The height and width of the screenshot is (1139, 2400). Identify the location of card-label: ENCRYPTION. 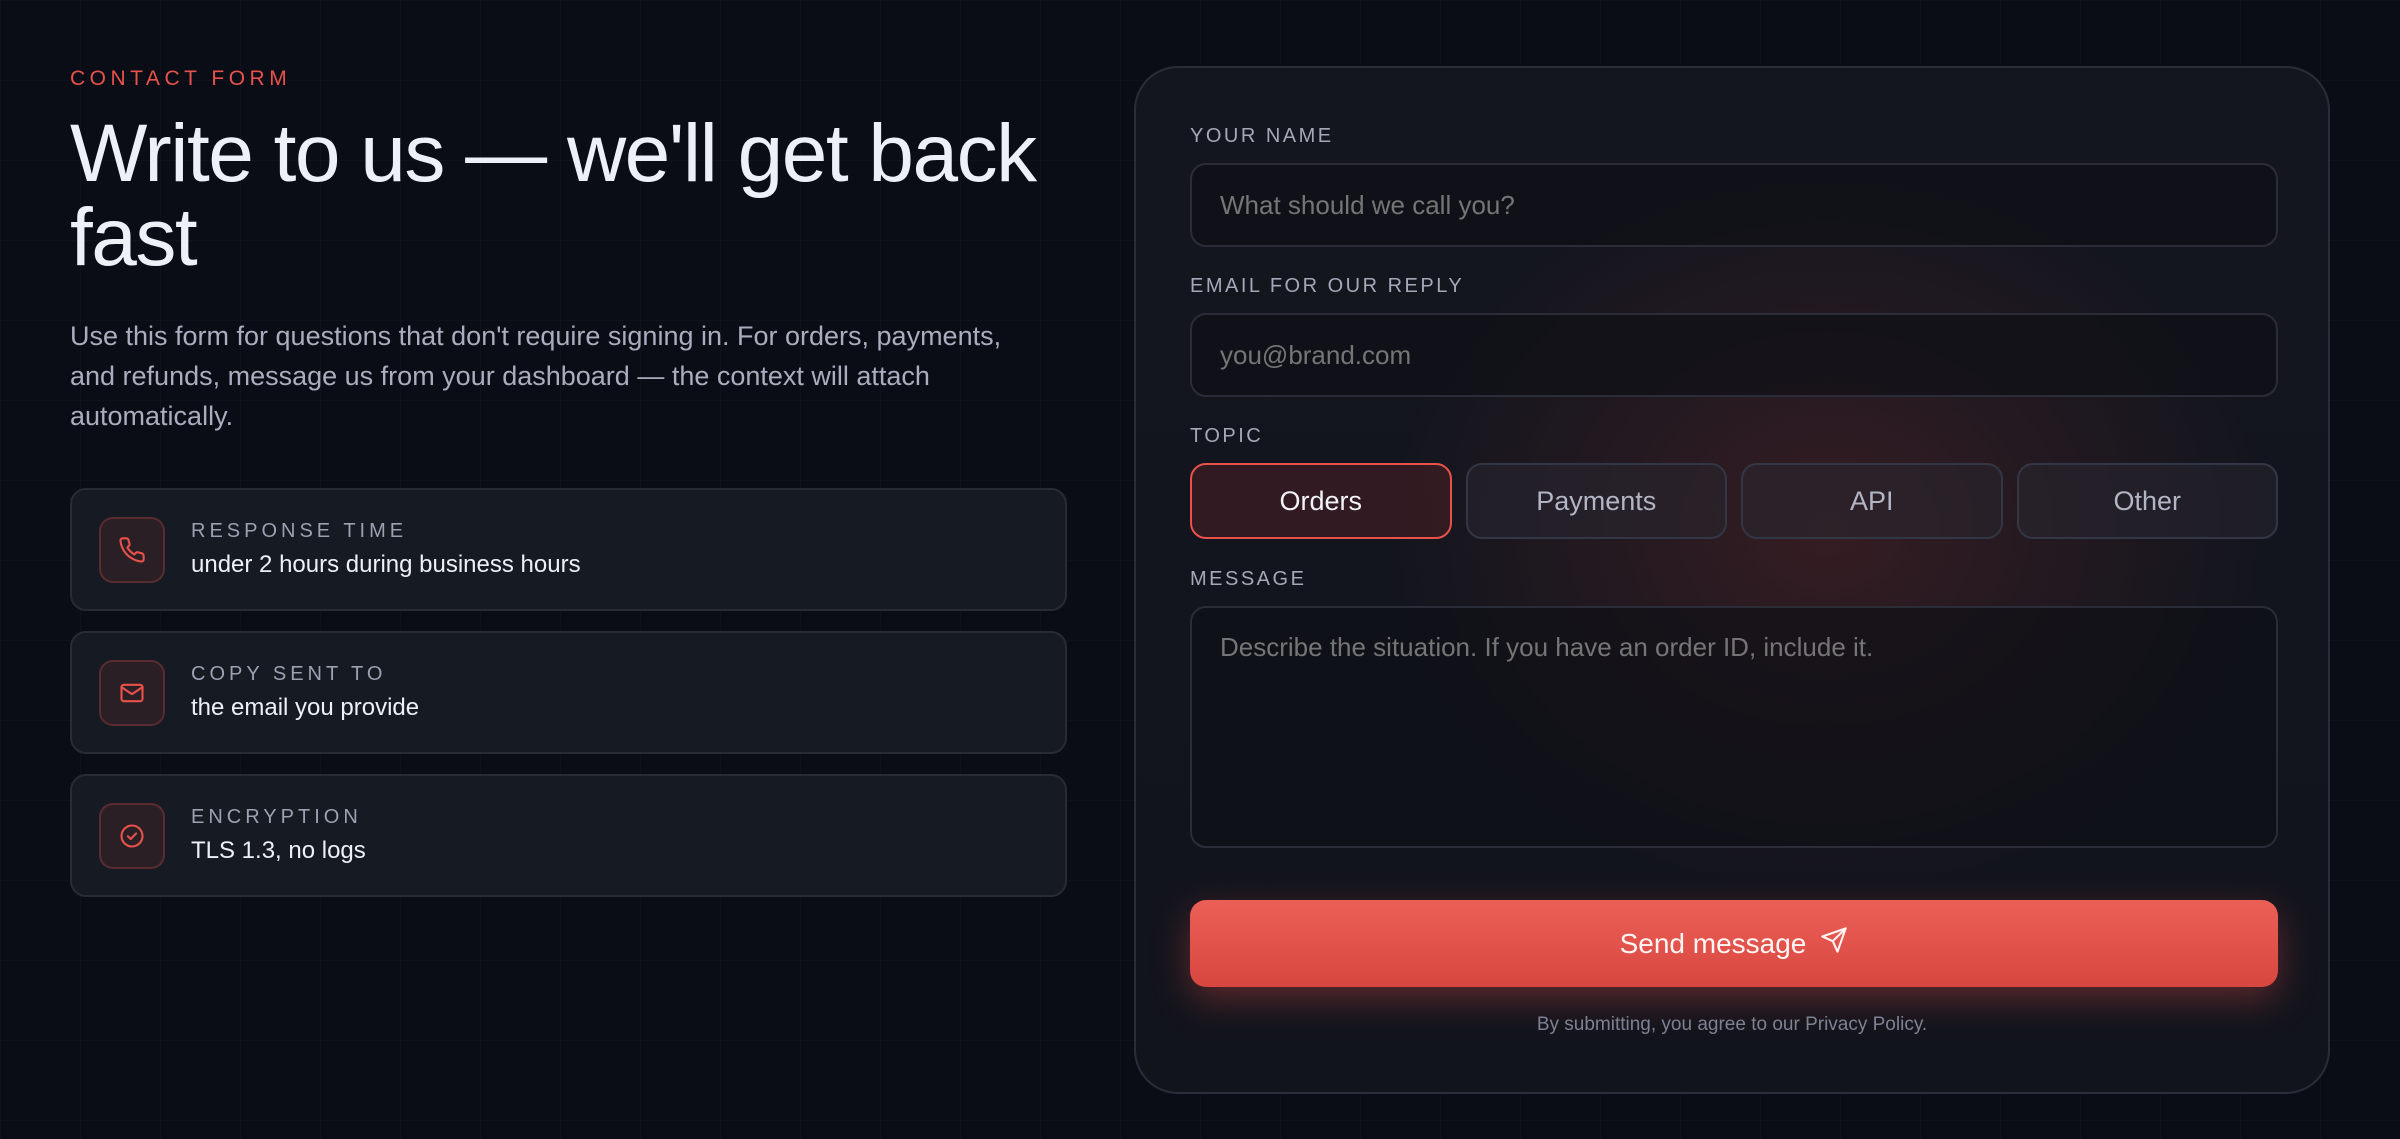
(276, 816).